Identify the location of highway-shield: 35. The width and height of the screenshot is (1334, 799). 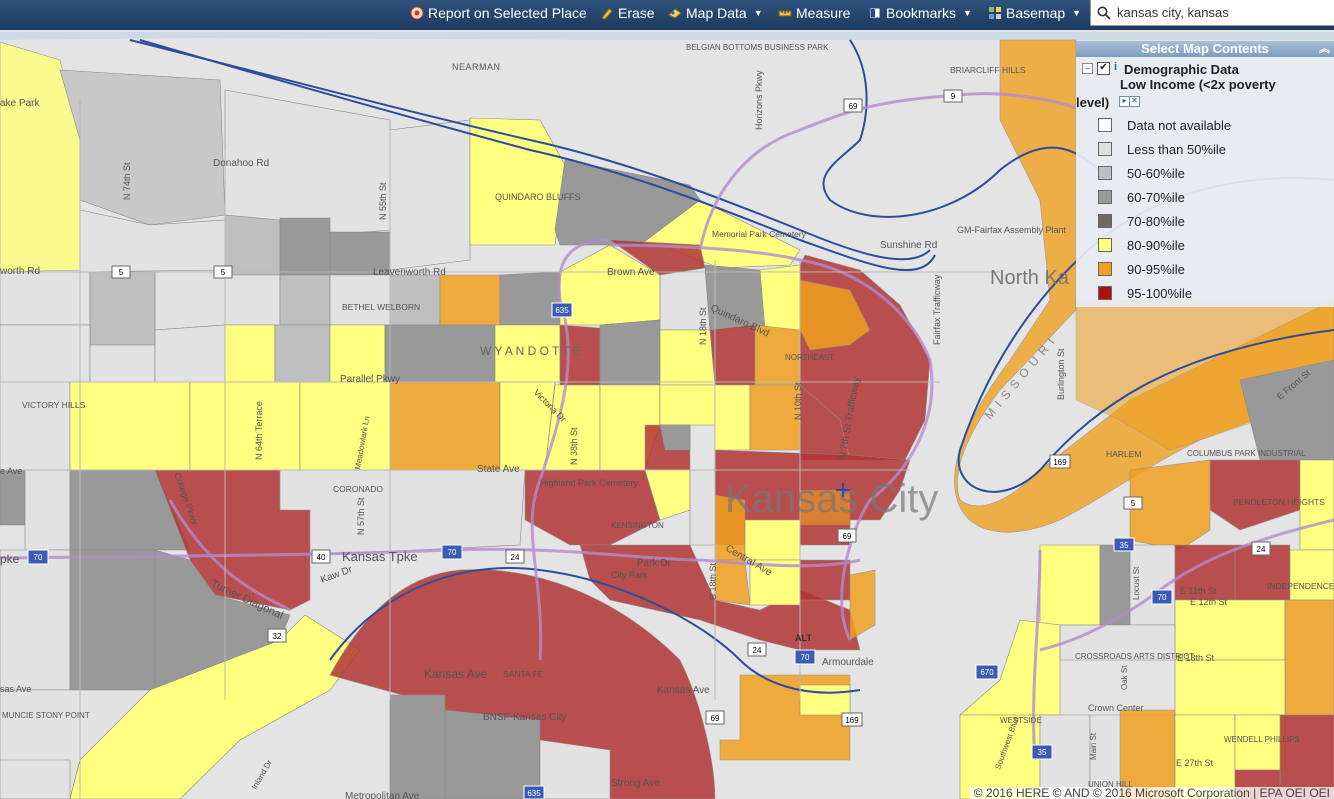
(1042, 752).